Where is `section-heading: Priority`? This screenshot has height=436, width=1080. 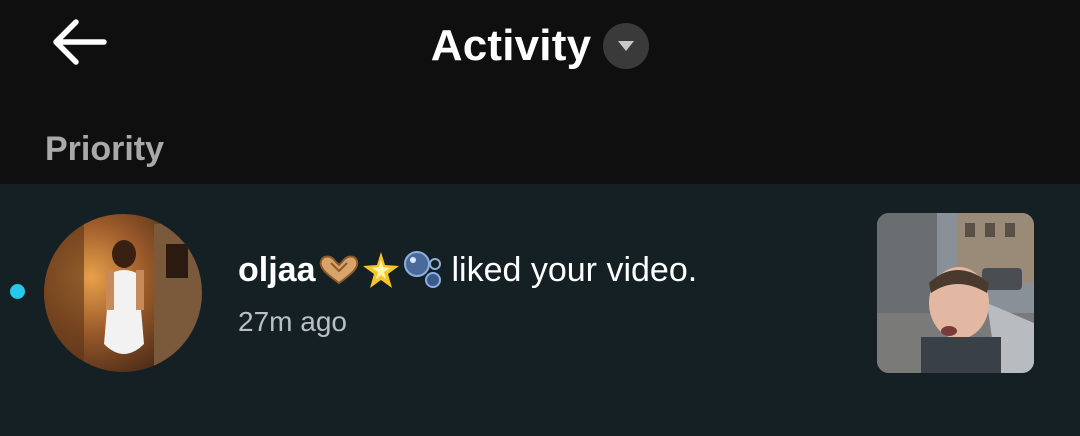
section-heading: Priority is located at coordinates (105, 149).